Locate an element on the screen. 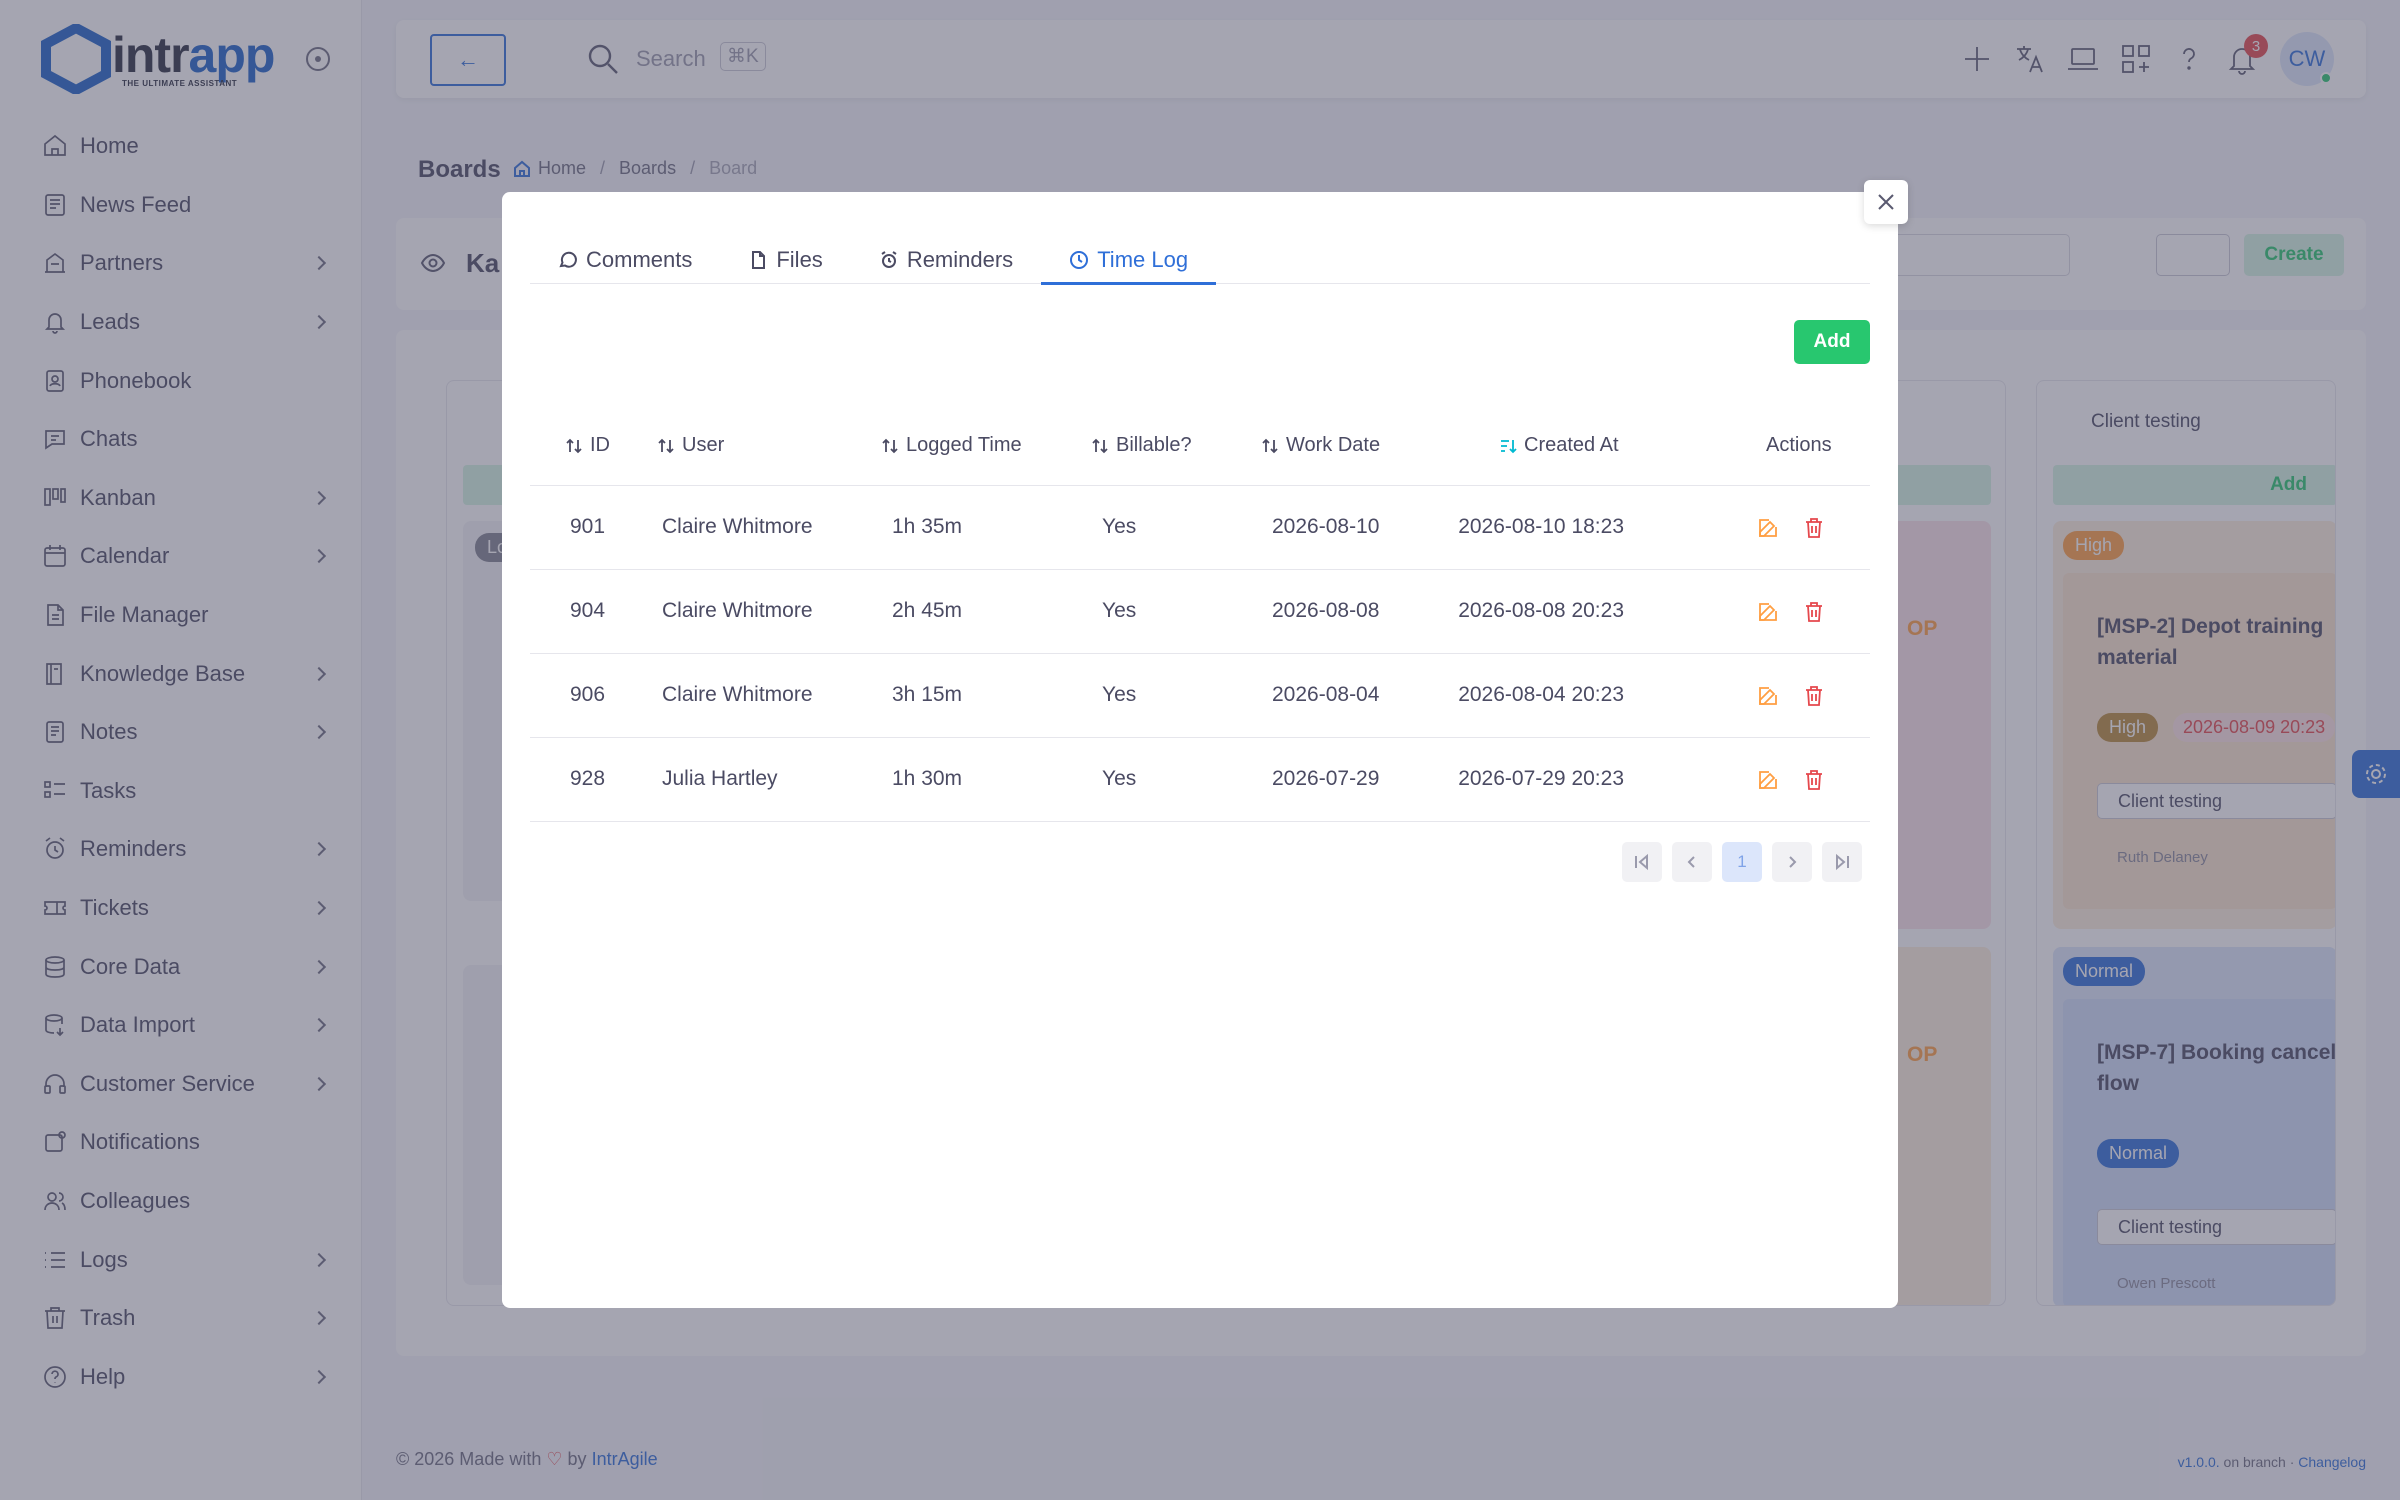 The height and width of the screenshot is (1500, 2400). pagination: 1 is located at coordinates (1742, 862).